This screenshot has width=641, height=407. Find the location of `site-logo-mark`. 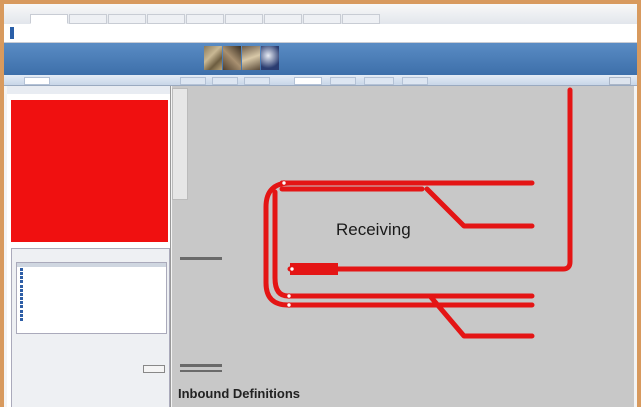

site-logo-mark is located at coordinates (12, 33).